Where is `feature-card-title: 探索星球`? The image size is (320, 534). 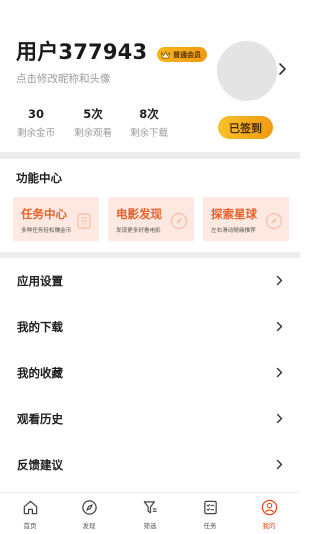 feature-card-title: 探索星球 is located at coordinates (234, 214).